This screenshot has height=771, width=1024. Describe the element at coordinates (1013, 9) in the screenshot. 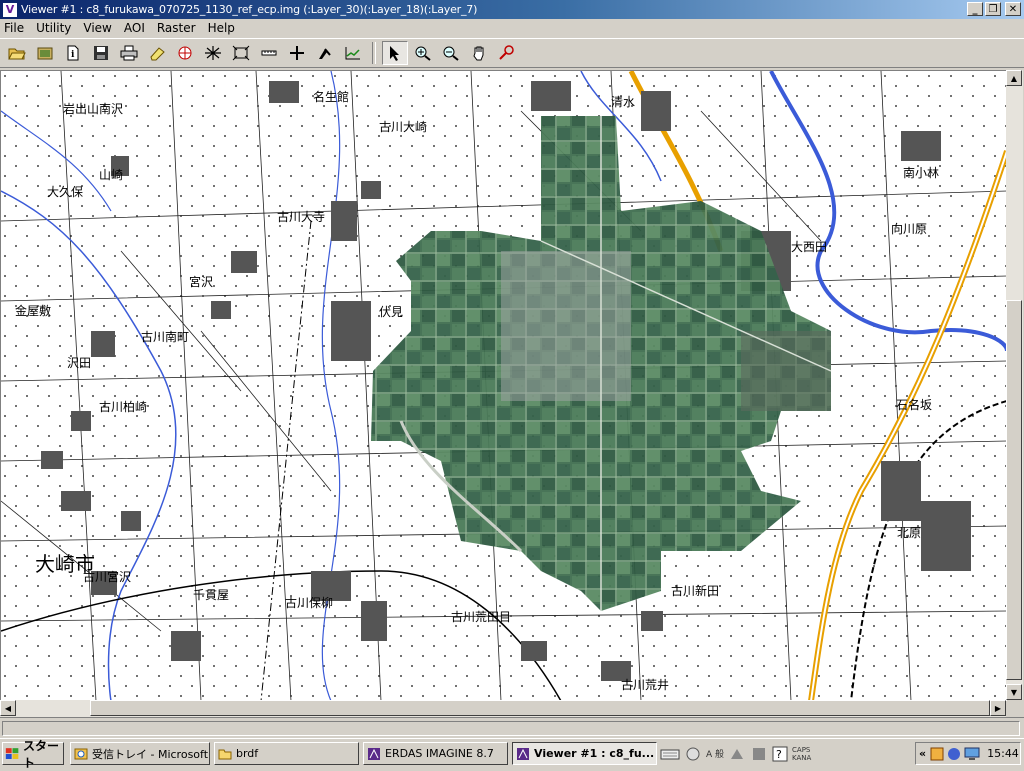

I see `close-button: ✕` at that location.